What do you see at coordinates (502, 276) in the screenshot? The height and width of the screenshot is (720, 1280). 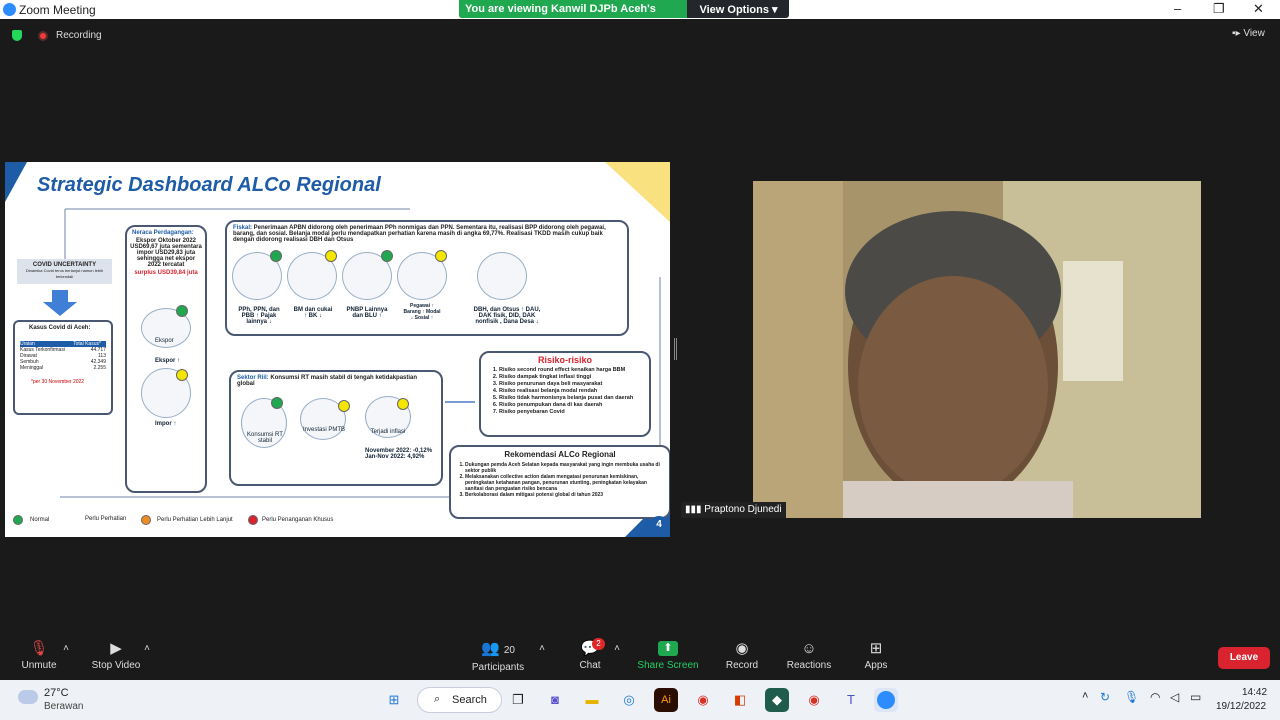 I see `tkdd-icon` at bounding box center [502, 276].